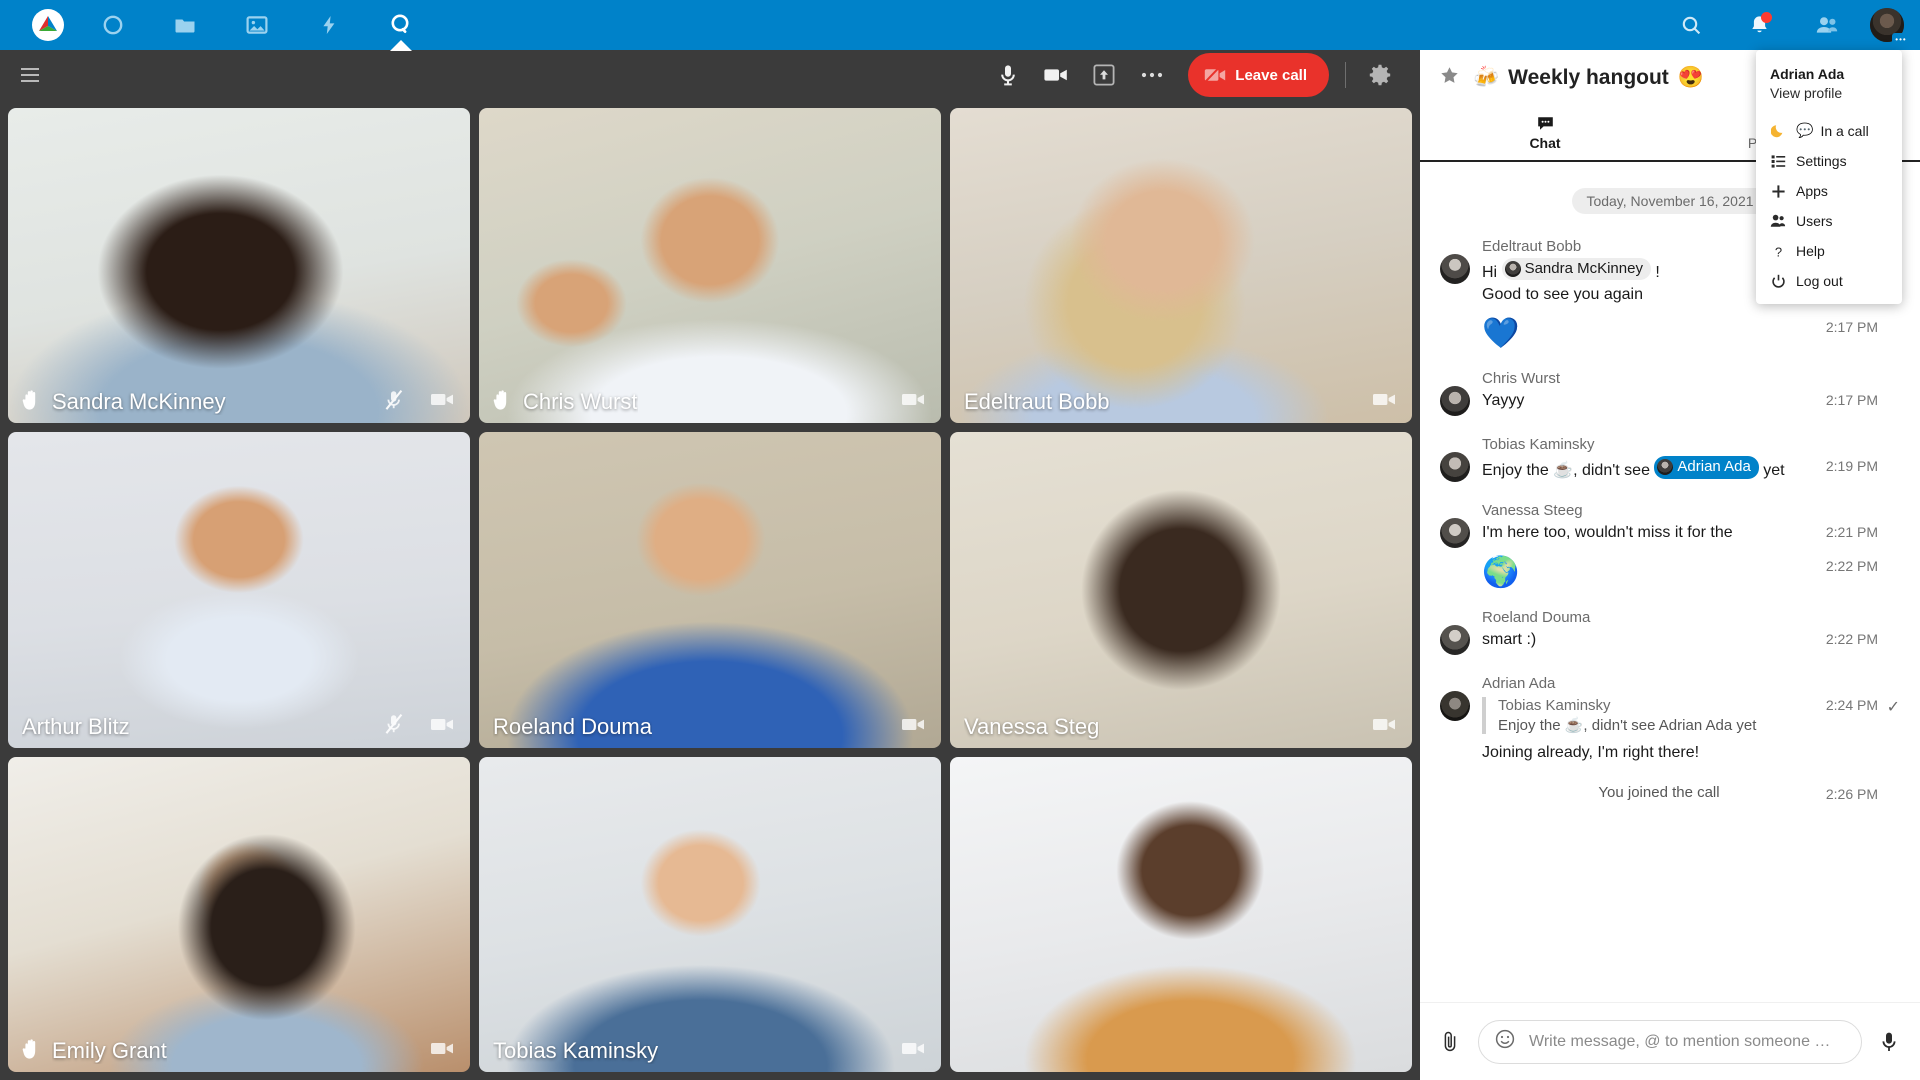 The image size is (1920, 1080). Describe the element at coordinates (1832, 130) in the screenshot. I see `user-status: 💬 In a call` at that location.